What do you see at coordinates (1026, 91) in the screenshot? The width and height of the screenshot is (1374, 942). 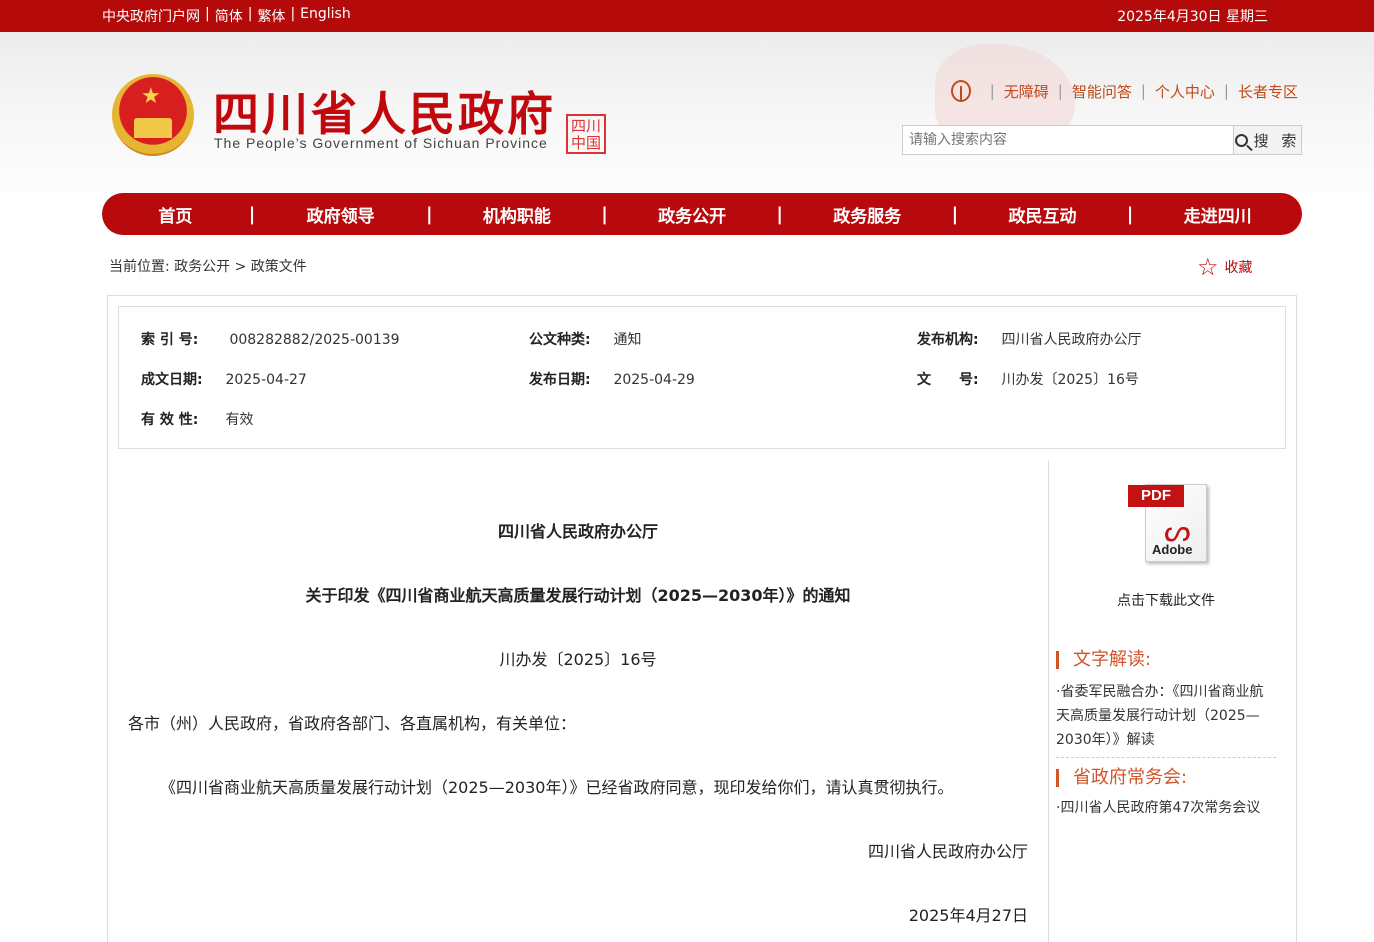 I see `accessibility-link: 无障碍` at bounding box center [1026, 91].